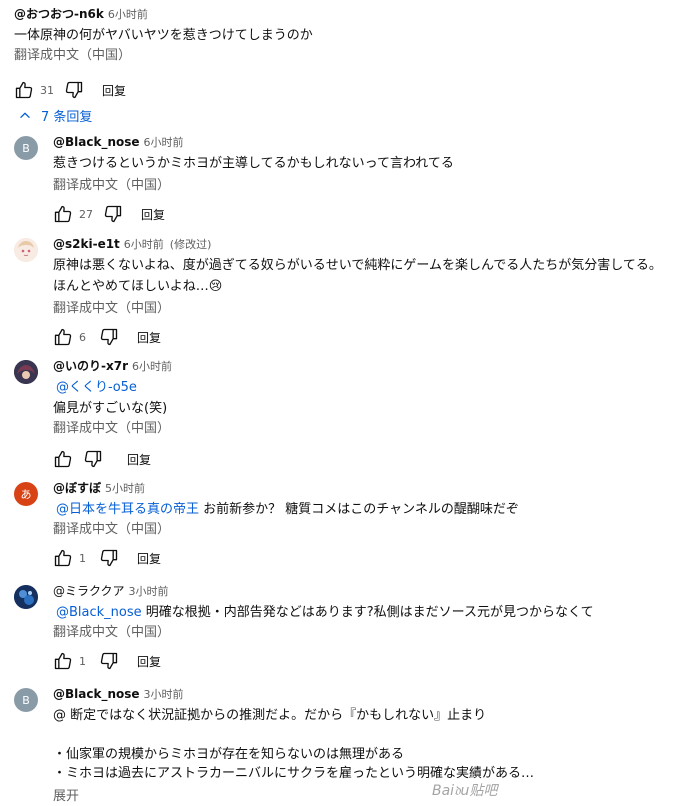 Image resolution: width=675 pixels, height=806 pixels. What do you see at coordinates (229, 754) in the screenshot?
I see `reply-text: ・仙家軍の規模からミホヨが存在を知らないのは無理がある` at bounding box center [229, 754].